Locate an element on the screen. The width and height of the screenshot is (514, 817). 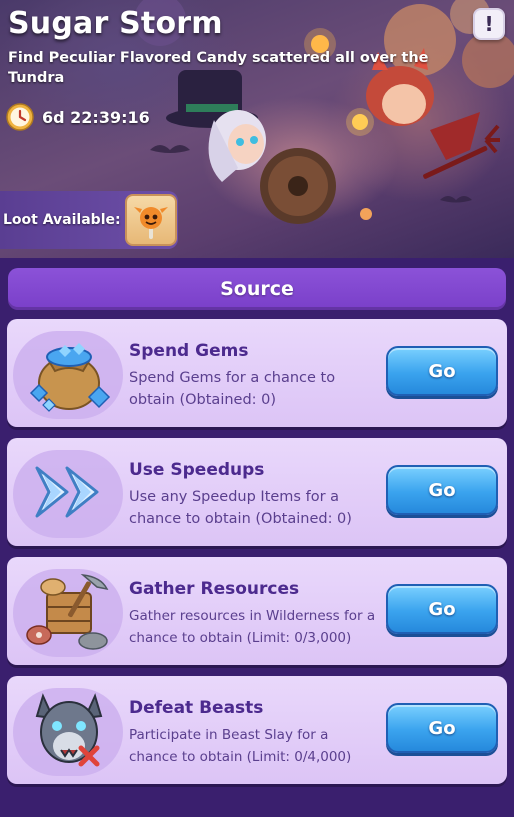
beast-icon is located at coordinates (69, 730).